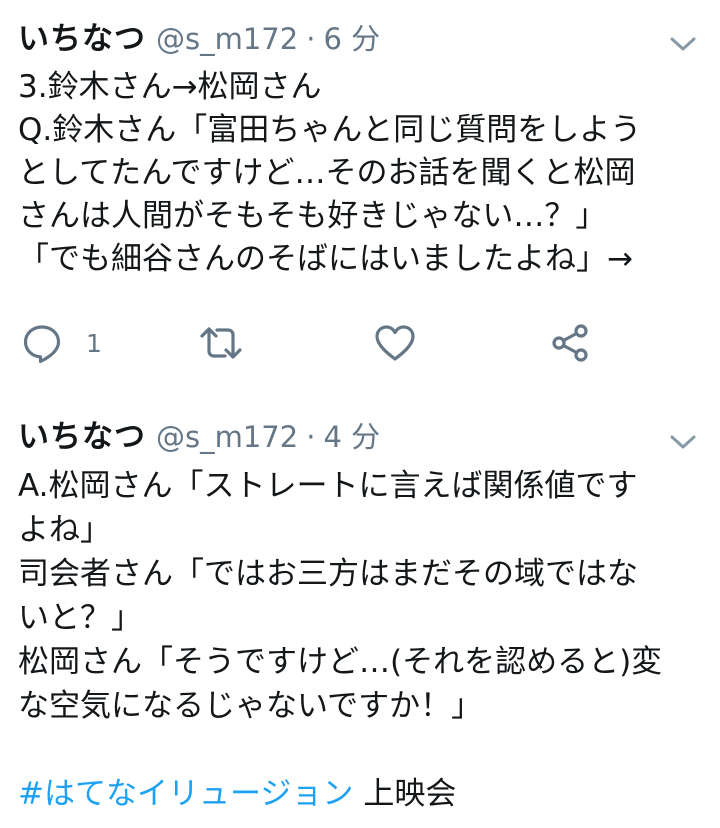  What do you see at coordinates (330, 130) in the screenshot?
I see `tweet-text-line: Q.鈴木さん「富田ちゃんと同じ質問をしよう` at bounding box center [330, 130].